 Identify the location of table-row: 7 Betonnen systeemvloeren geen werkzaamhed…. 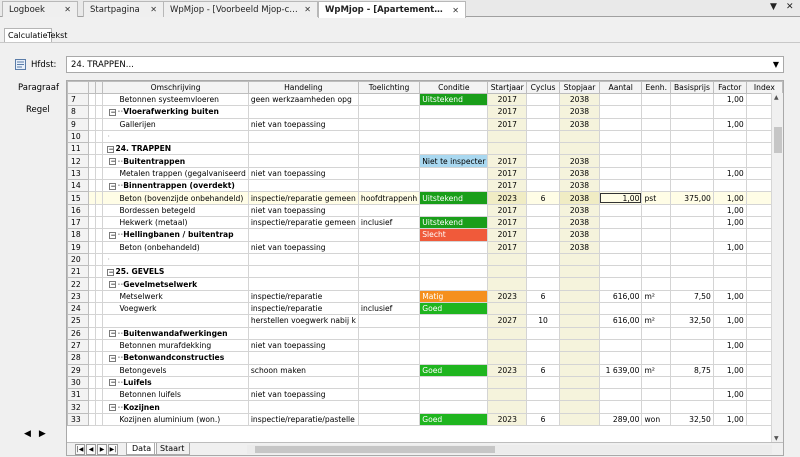
(425, 99).